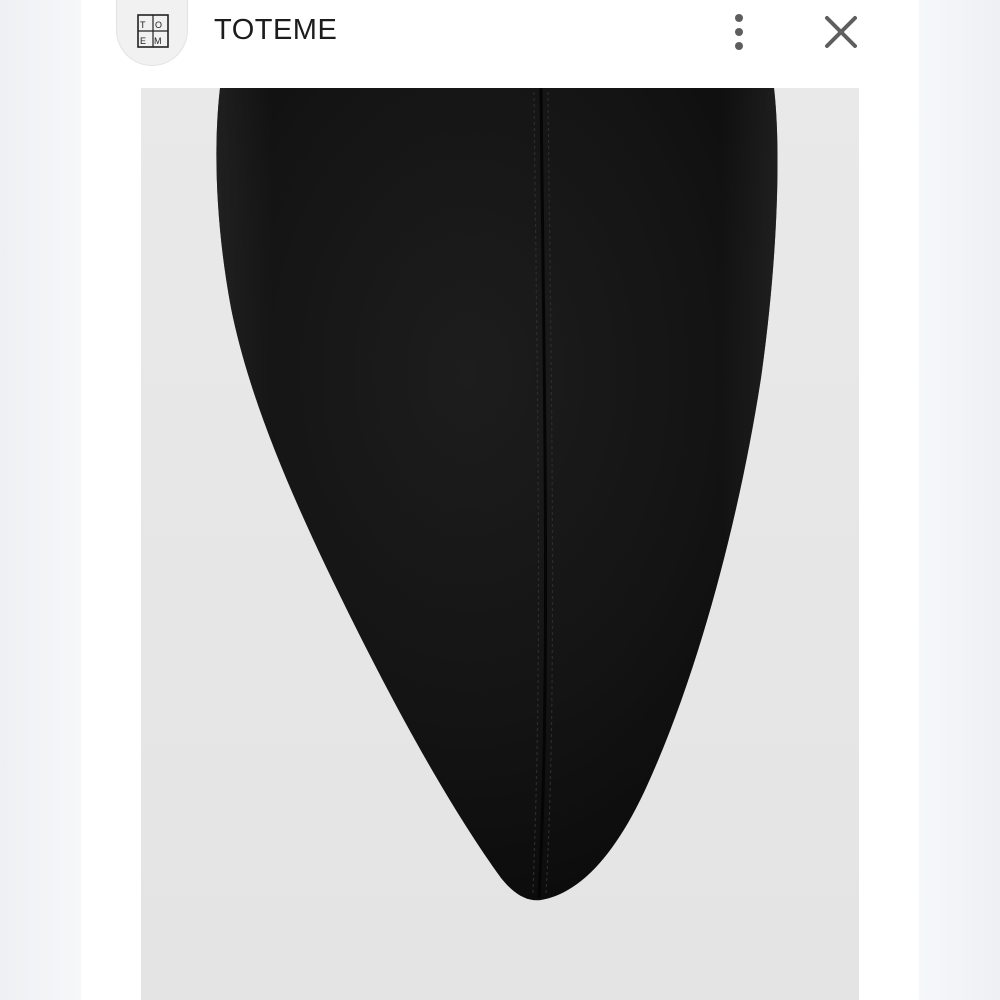 This screenshot has width=1000, height=1000. I want to click on close-icon, so click(841, 32).